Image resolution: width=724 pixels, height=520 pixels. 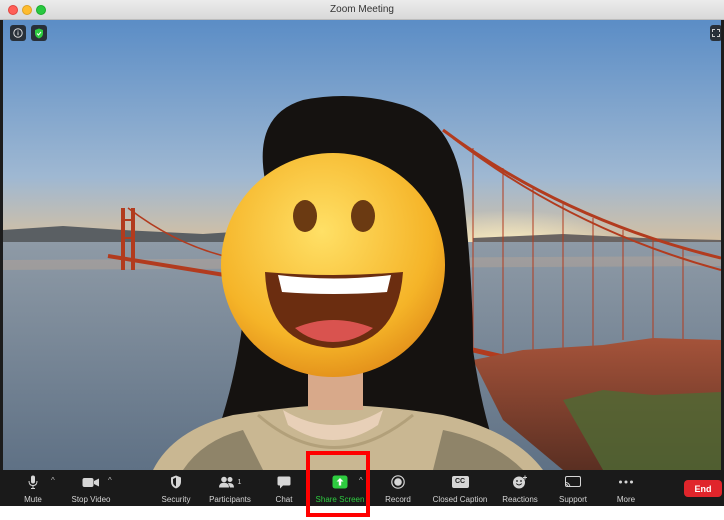 I want to click on fullscreen-button, so click(x=716, y=33).